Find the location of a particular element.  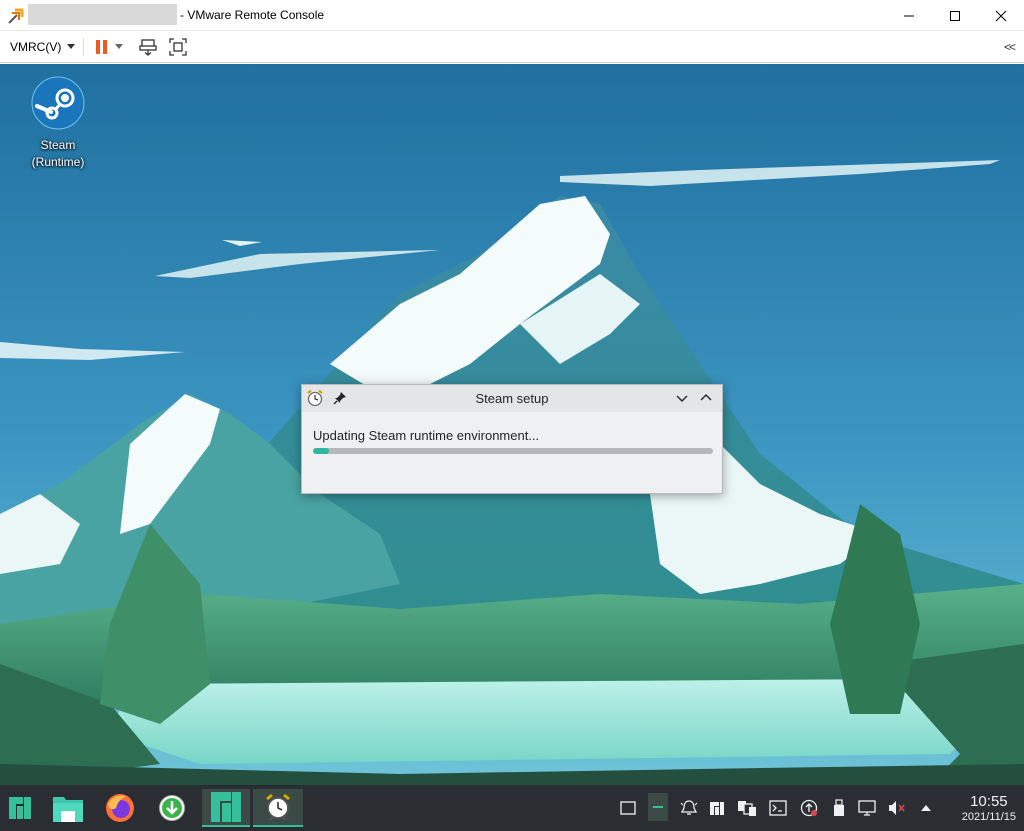

file-manager-icon is located at coordinates (68, 809).